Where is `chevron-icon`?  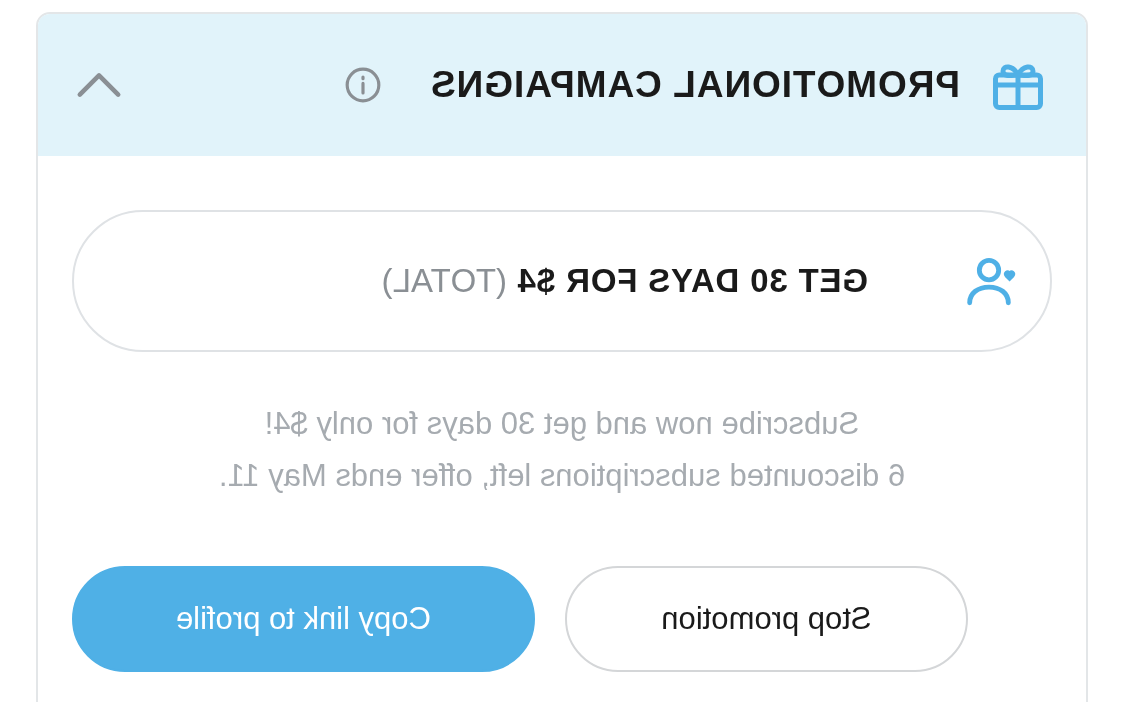 chevron-icon is located at coordinates (99, 85).